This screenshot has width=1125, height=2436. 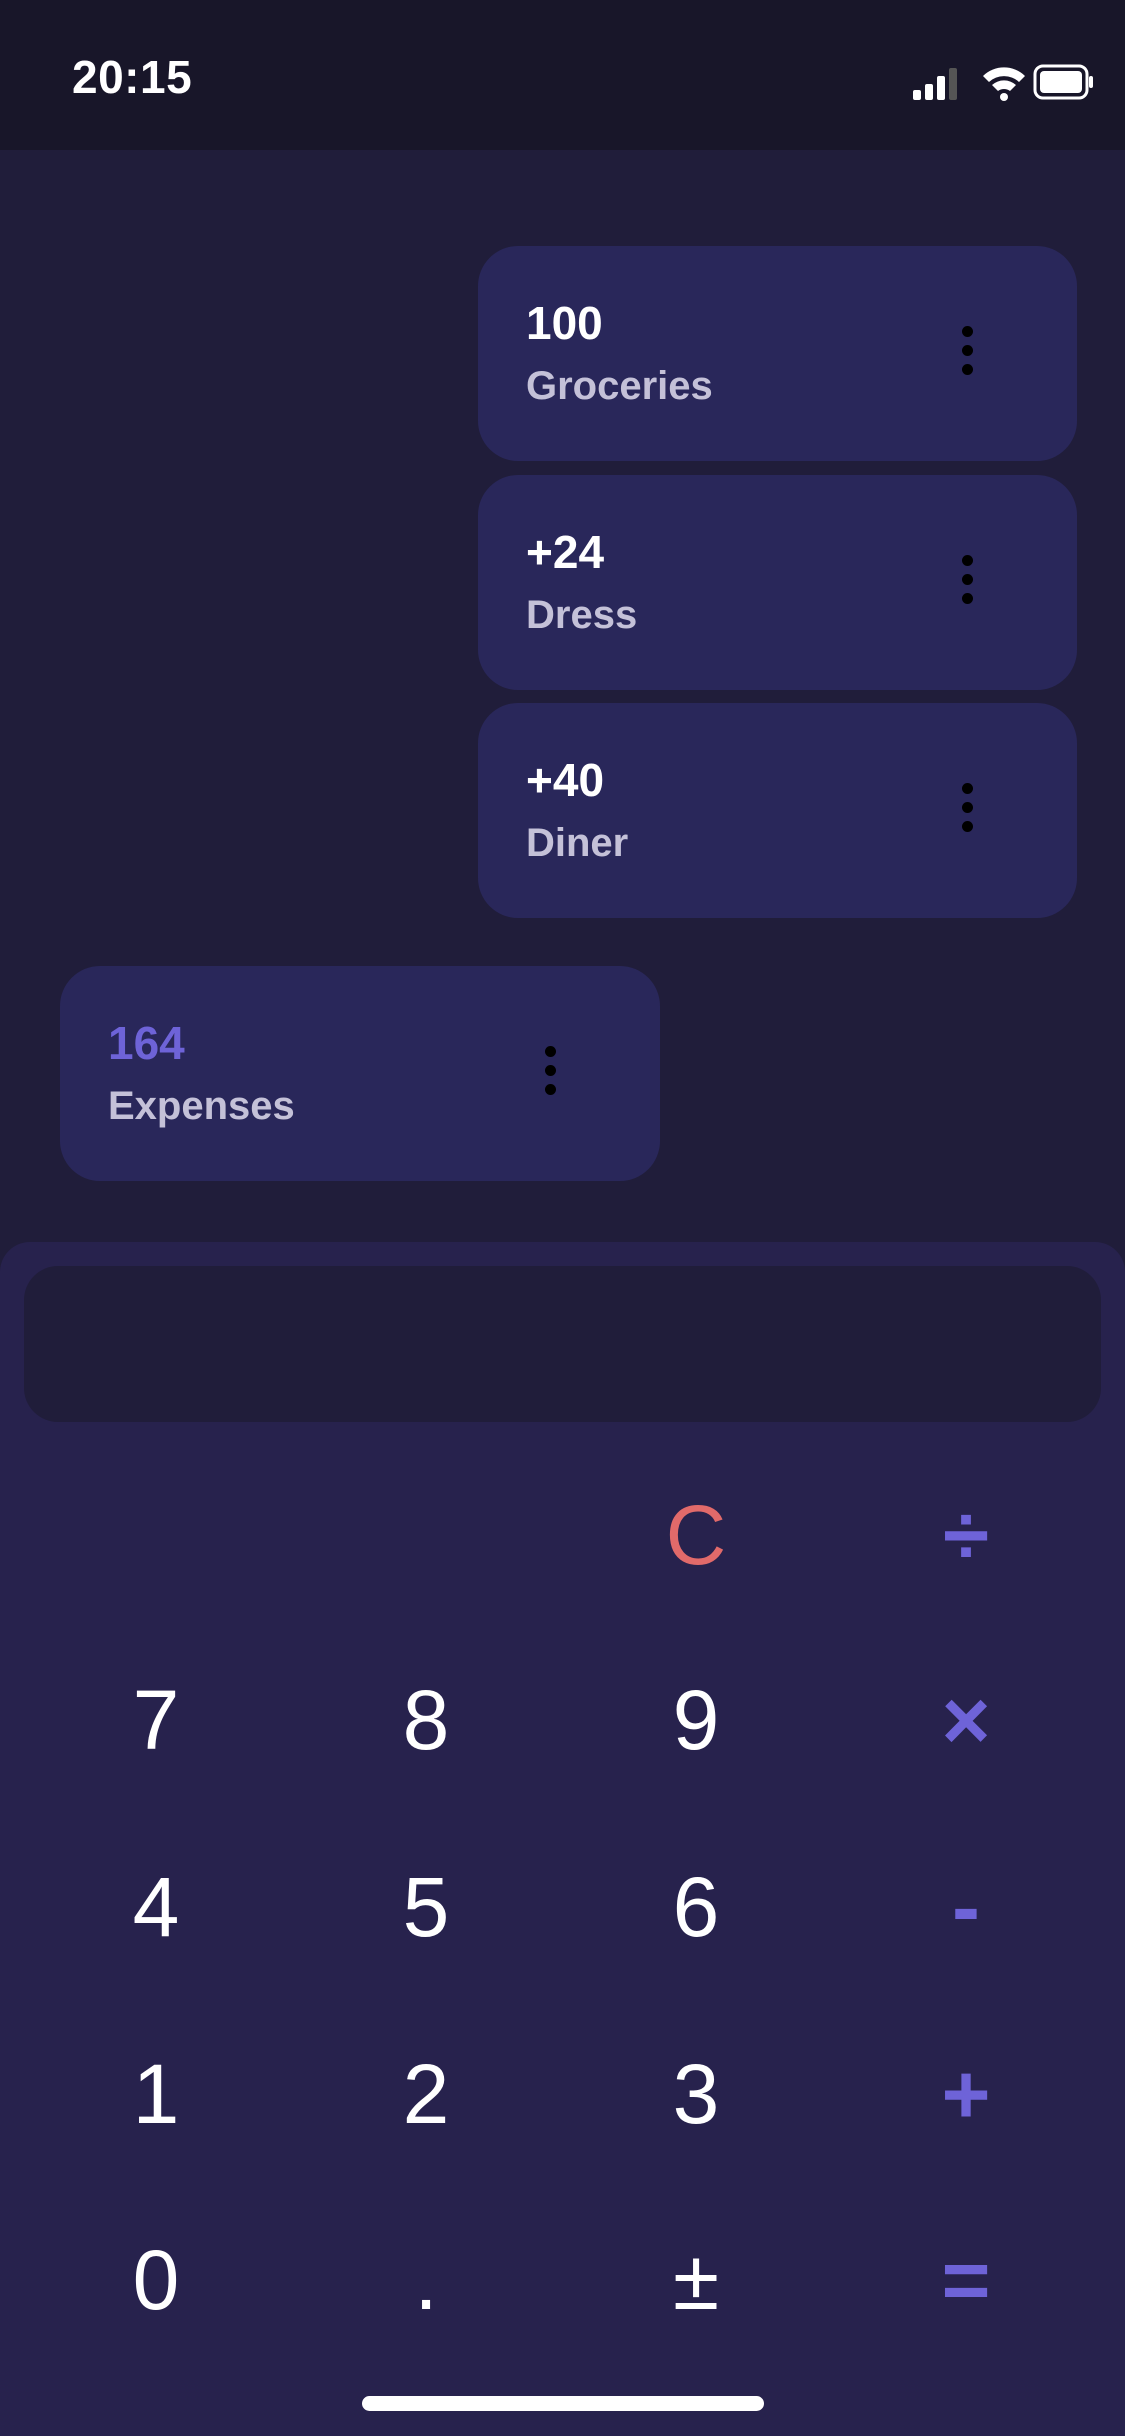 I want to click on decimal-button: ., so click(x=426, y=2280).